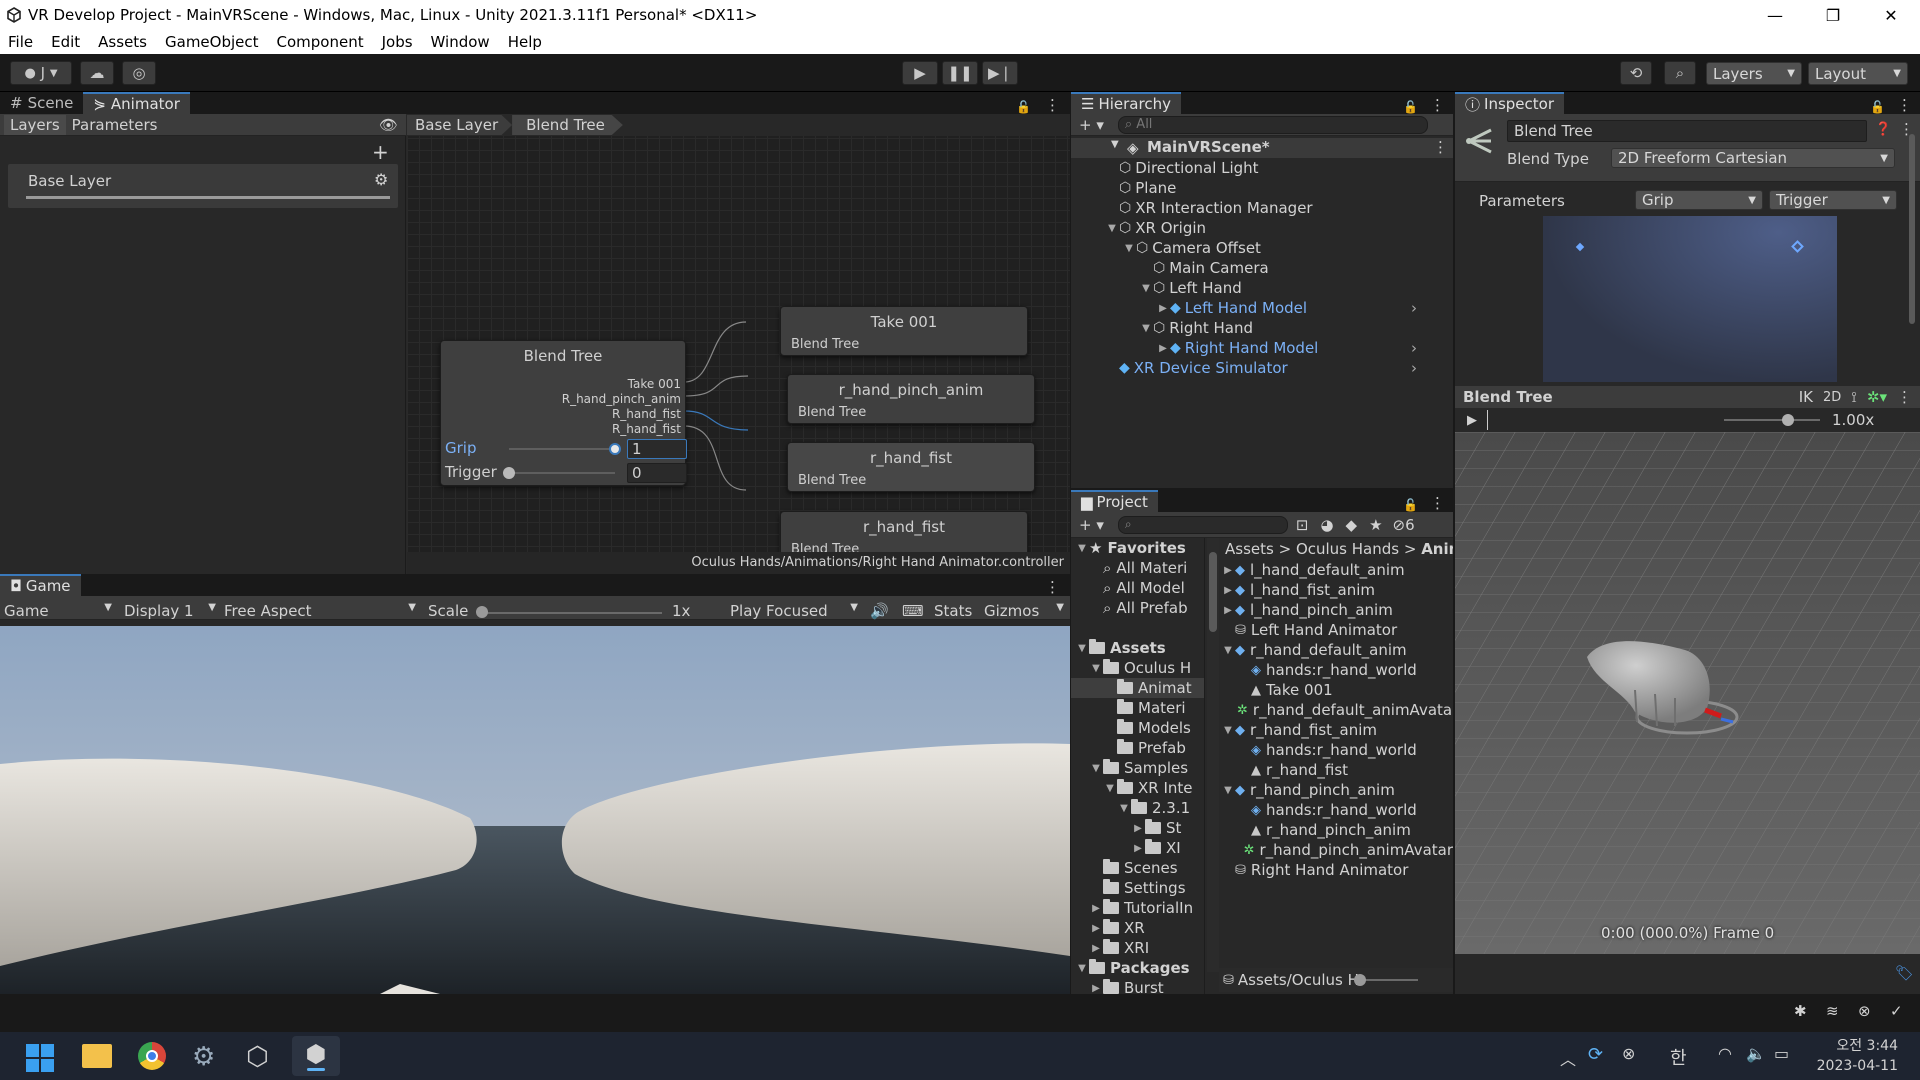 The image size is (1920, 1080). I want to click on asset-item: ▼ ◆ r_hand_fist_anim, so click(1336, 730).